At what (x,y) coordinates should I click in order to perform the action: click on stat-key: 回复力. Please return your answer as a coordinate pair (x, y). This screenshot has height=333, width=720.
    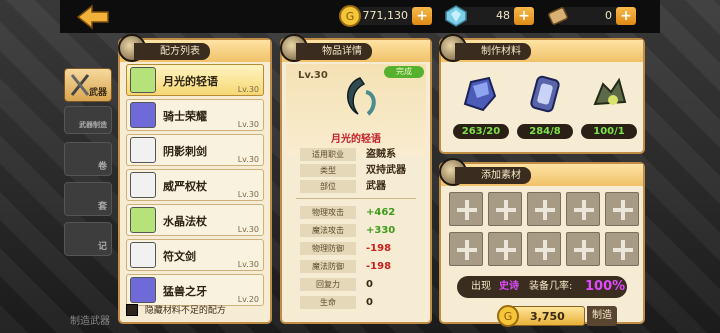
    Looking at the image, I should click on (328, 284).